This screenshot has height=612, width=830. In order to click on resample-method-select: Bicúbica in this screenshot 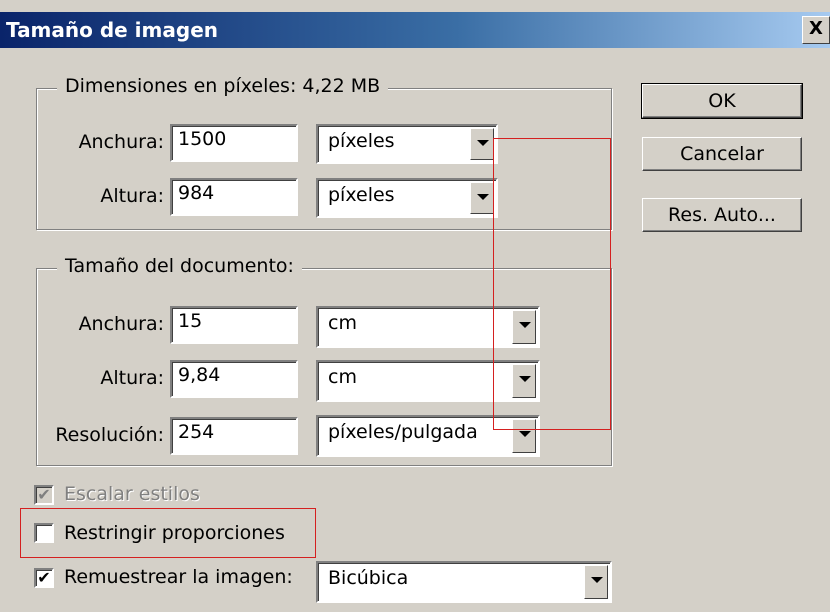, I will do `click(464, 582)`.